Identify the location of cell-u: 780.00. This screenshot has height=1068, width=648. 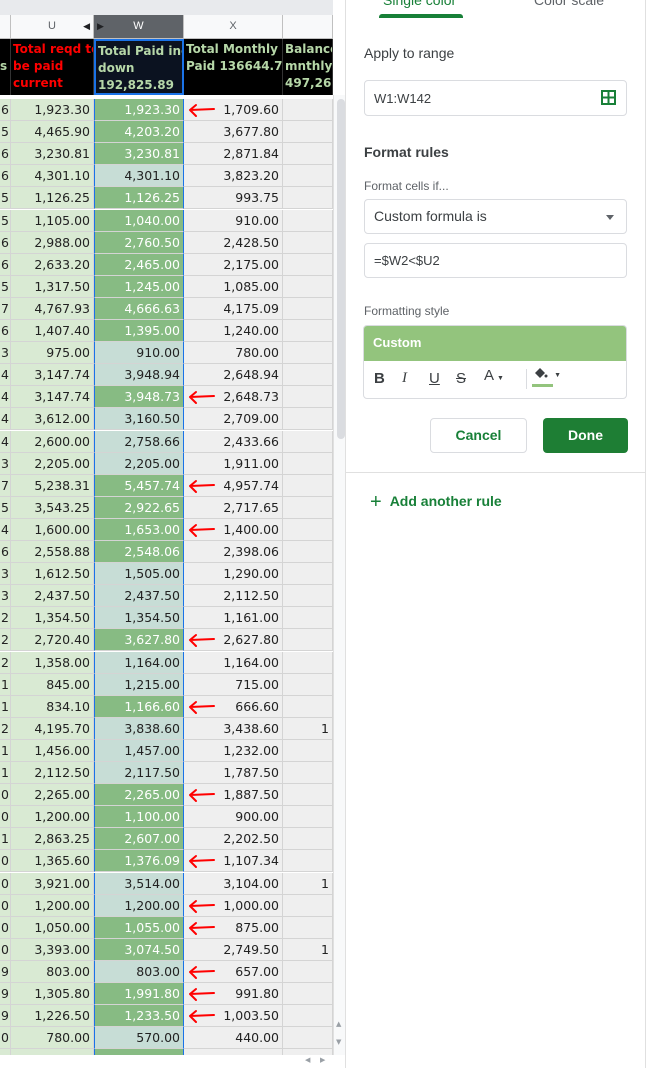
(52, 1038).